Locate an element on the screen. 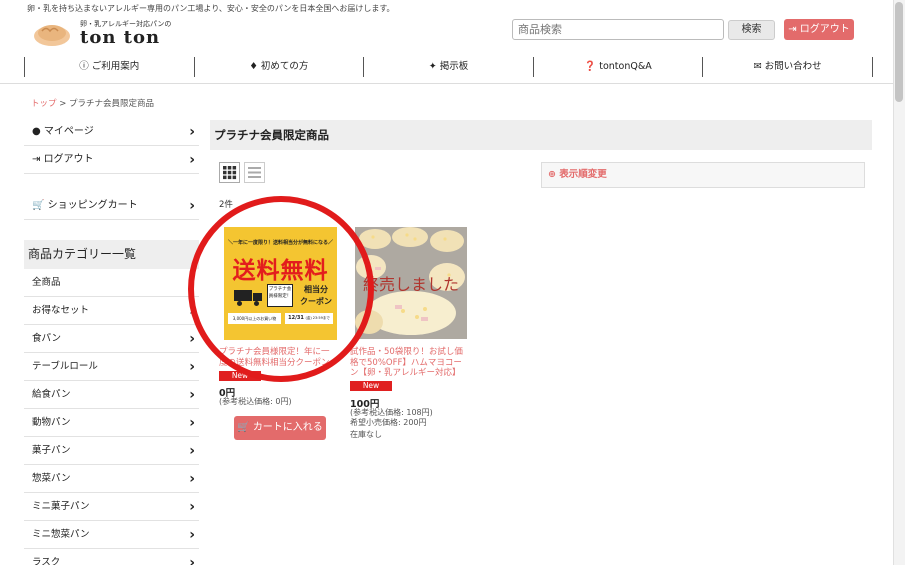 Image resolution: width=905 pixels, height=565 pixels. product-ref-price: (参考税込価格: 0円) is located at coordinates (255, 401).